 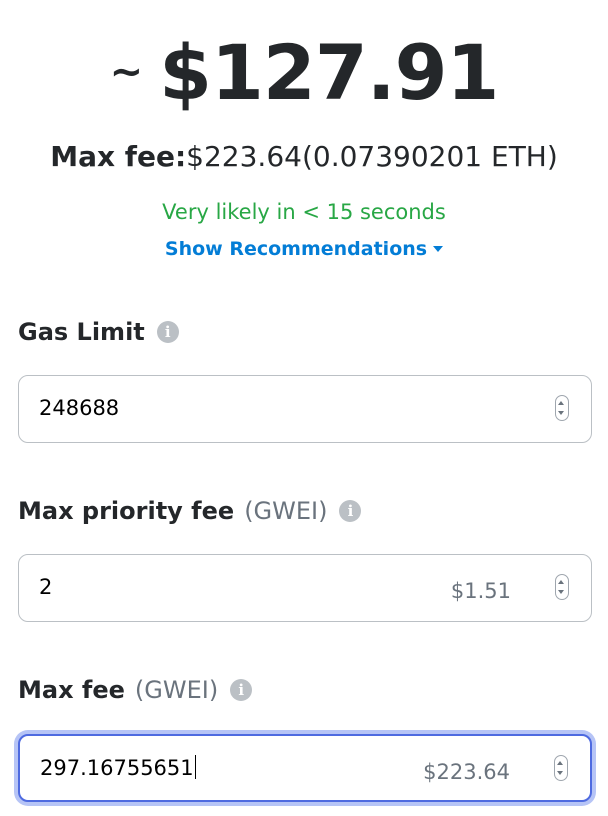 I want to click on max-fee-label: Max fee, so click(x=71, y=690).